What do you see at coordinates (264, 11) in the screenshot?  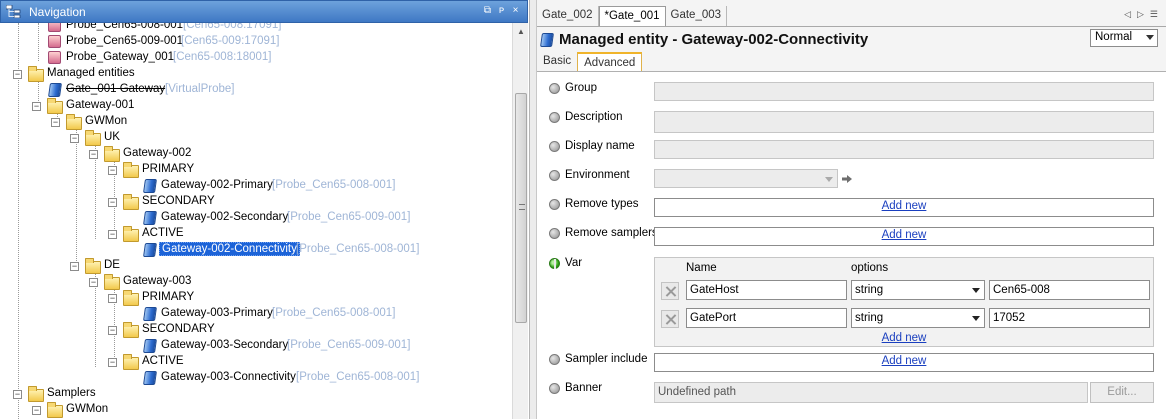 I see `navigation-header: Navigation ⧉ ᴘ ×` at bounding box center [264, 11].